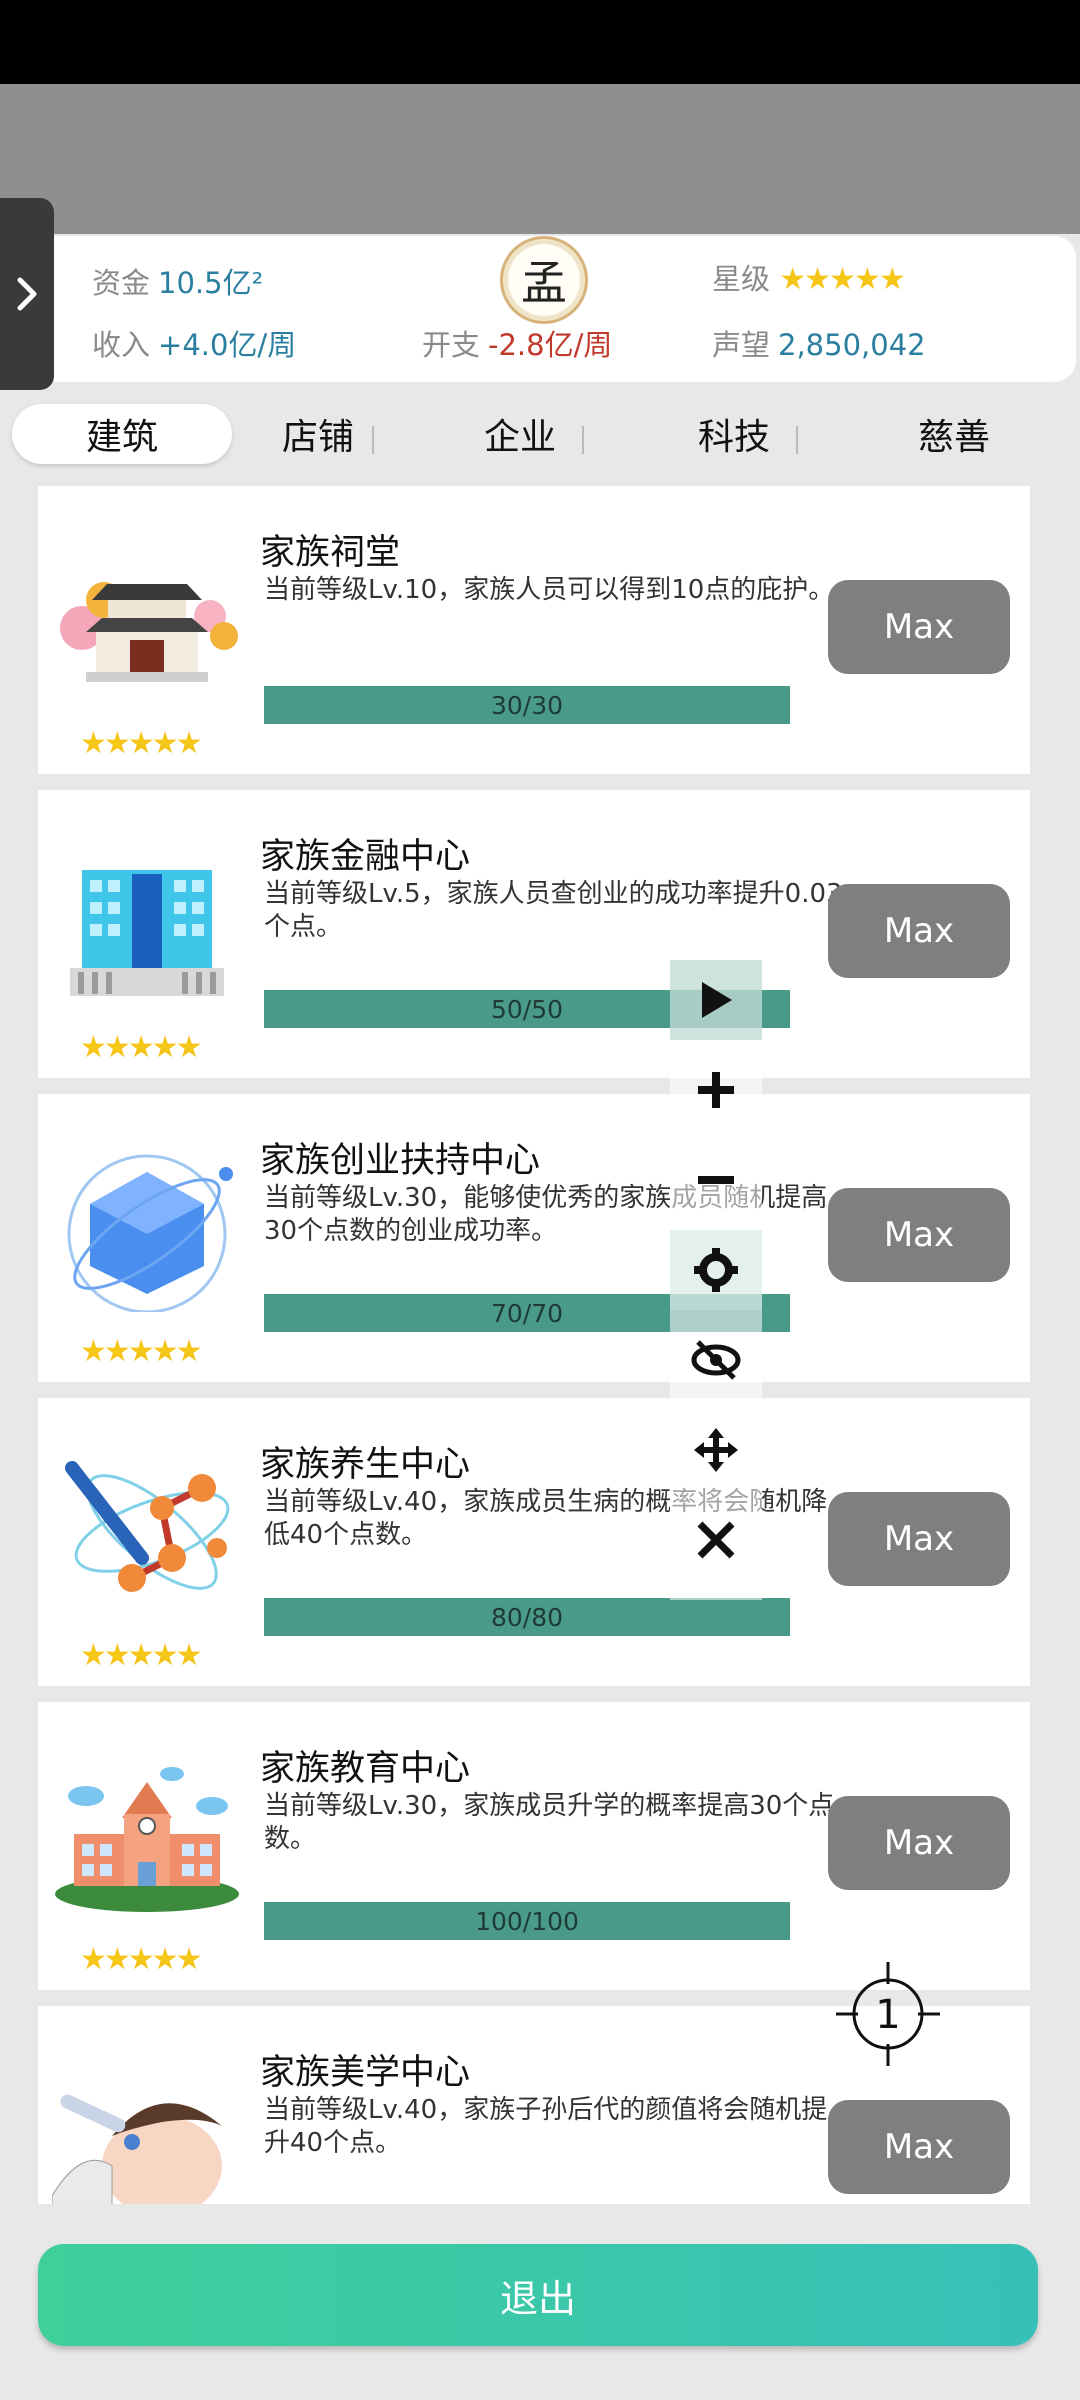  What do you see at coordinates (520, 434) in the screenshot?
I see `tab-enterprise: 企业` at bounding box center [520, 434].